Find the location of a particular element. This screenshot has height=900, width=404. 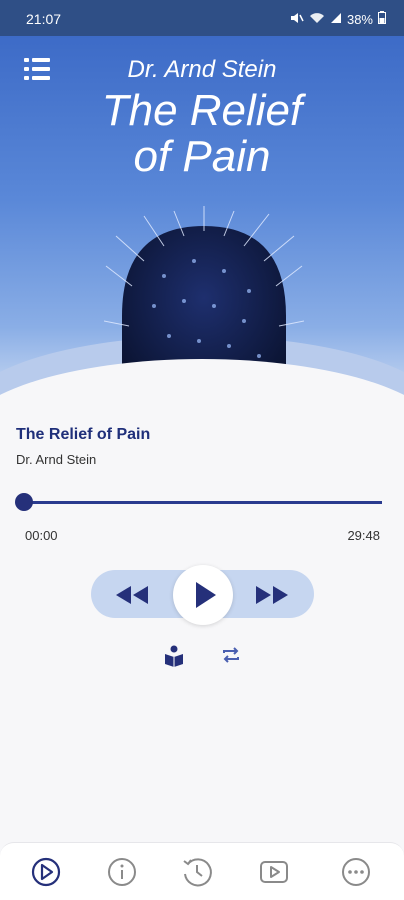

history-icon is located at coordinates (197, 872).